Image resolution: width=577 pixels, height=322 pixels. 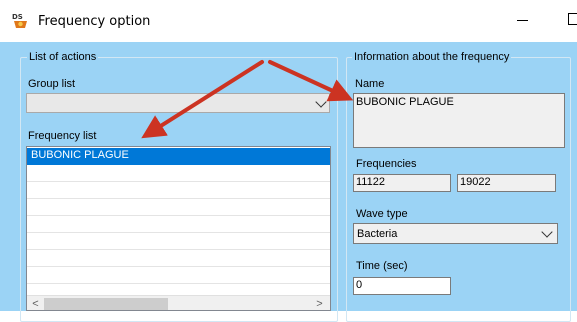 What do you see at coordinates (202, 99) in the screenshot?
I see `annotation-arrow-left` at bounding box center [202, 99].